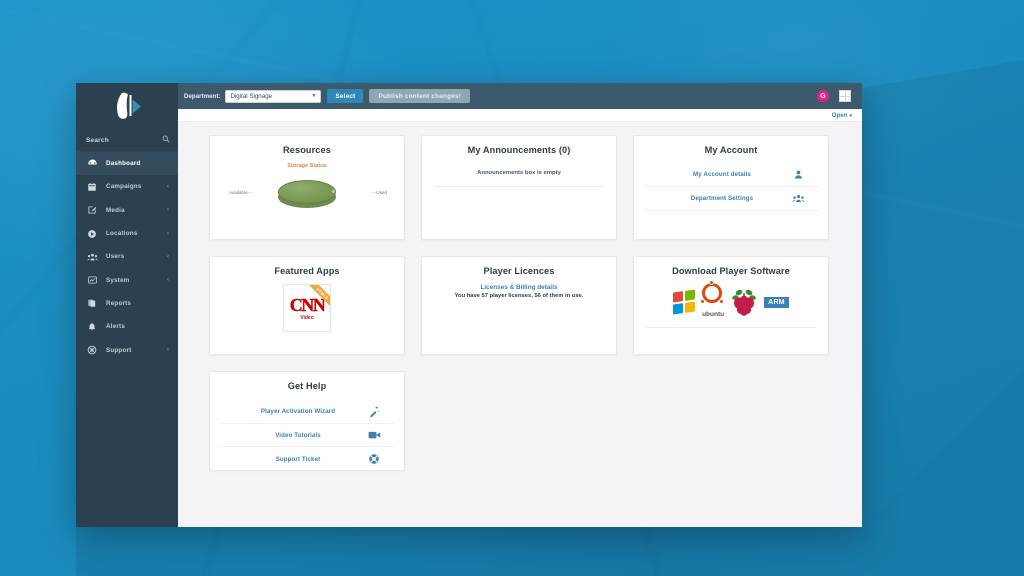  What do you see at coordinates (166, 140) in the screenshot?
I see `search-icon` at bounding box center [166, 140].